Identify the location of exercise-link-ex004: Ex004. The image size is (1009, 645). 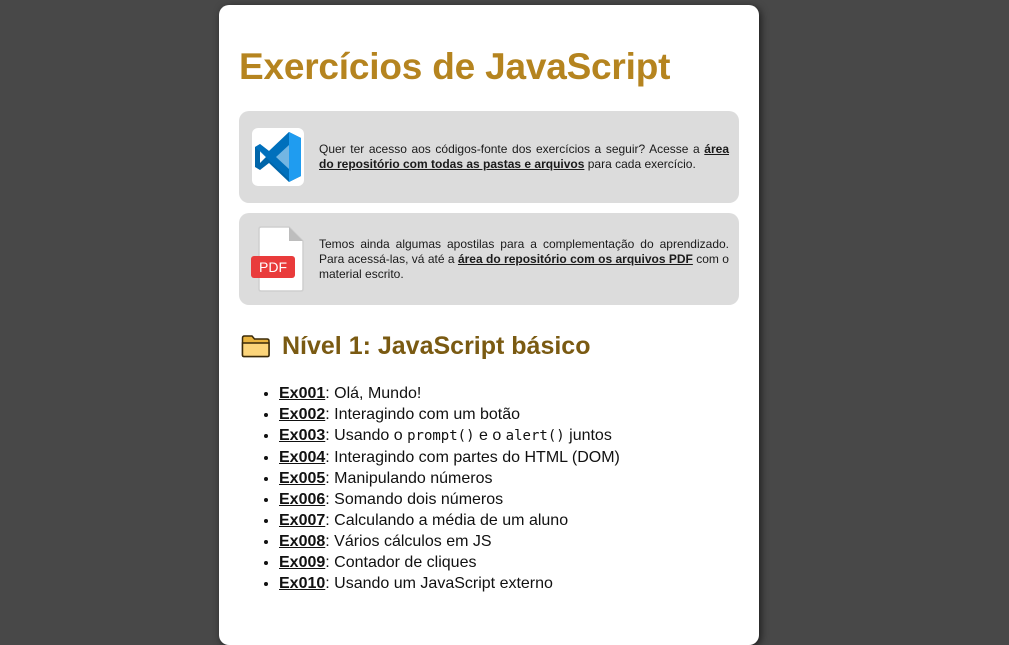
(302, 457).